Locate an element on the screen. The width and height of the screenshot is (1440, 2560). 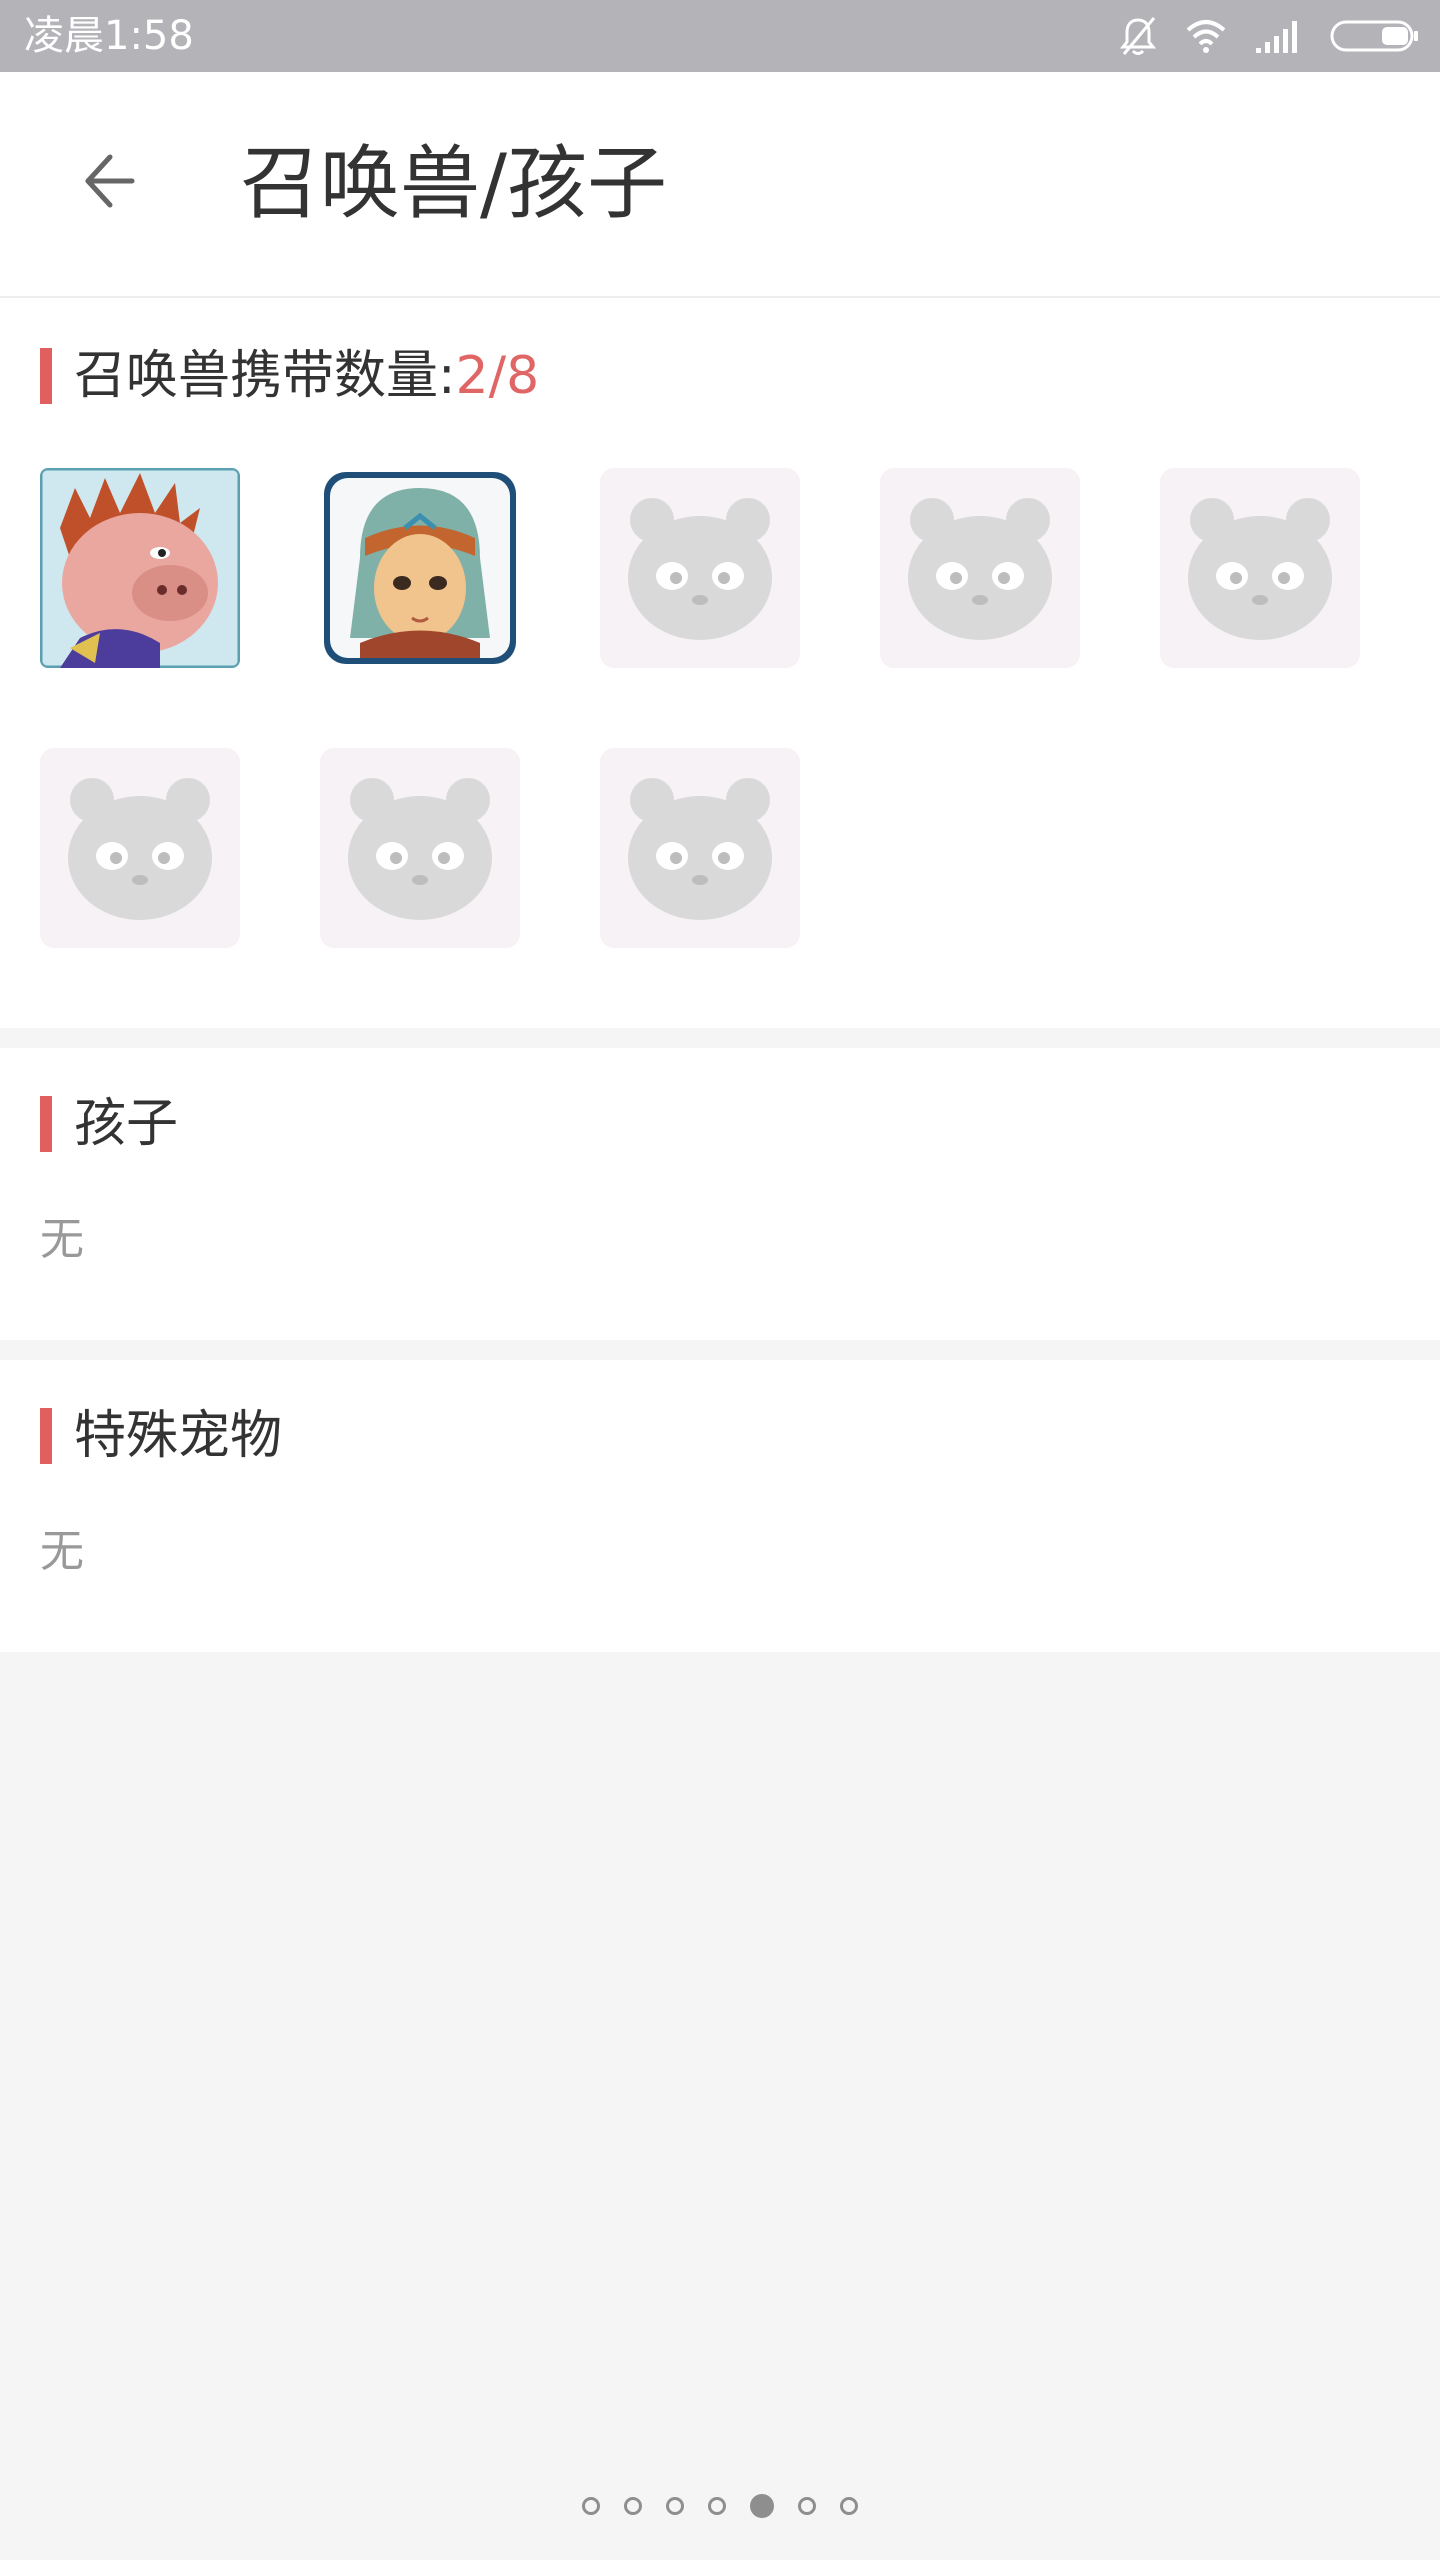
green-hair-girl-avatar is located at coordinates (420, 568).